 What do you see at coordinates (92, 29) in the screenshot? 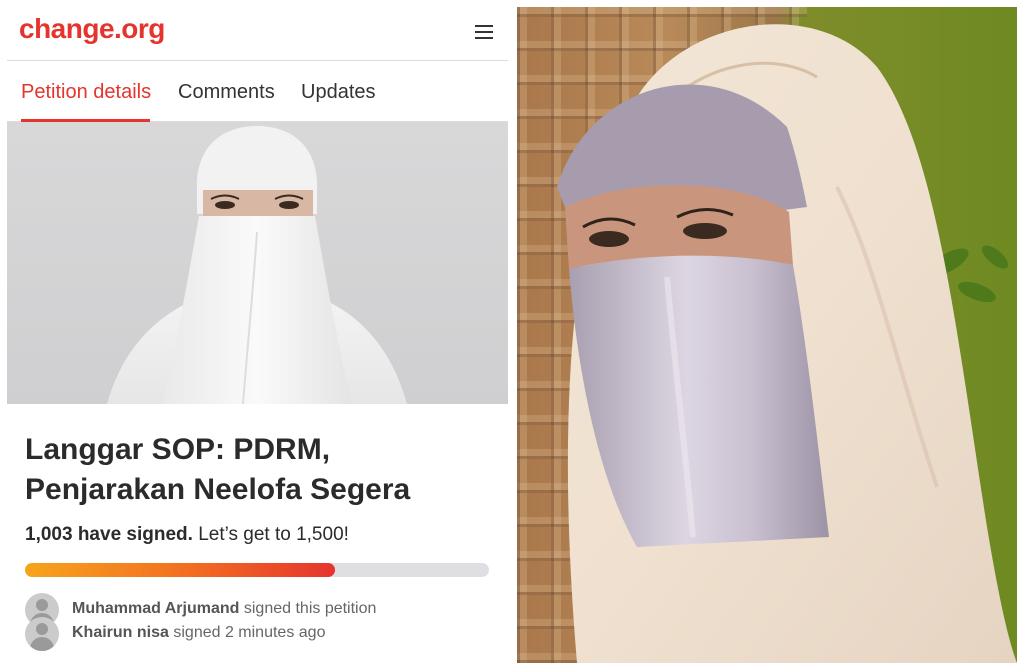
I see `change-org-logo: change.org` at bounding box center [92, 29].